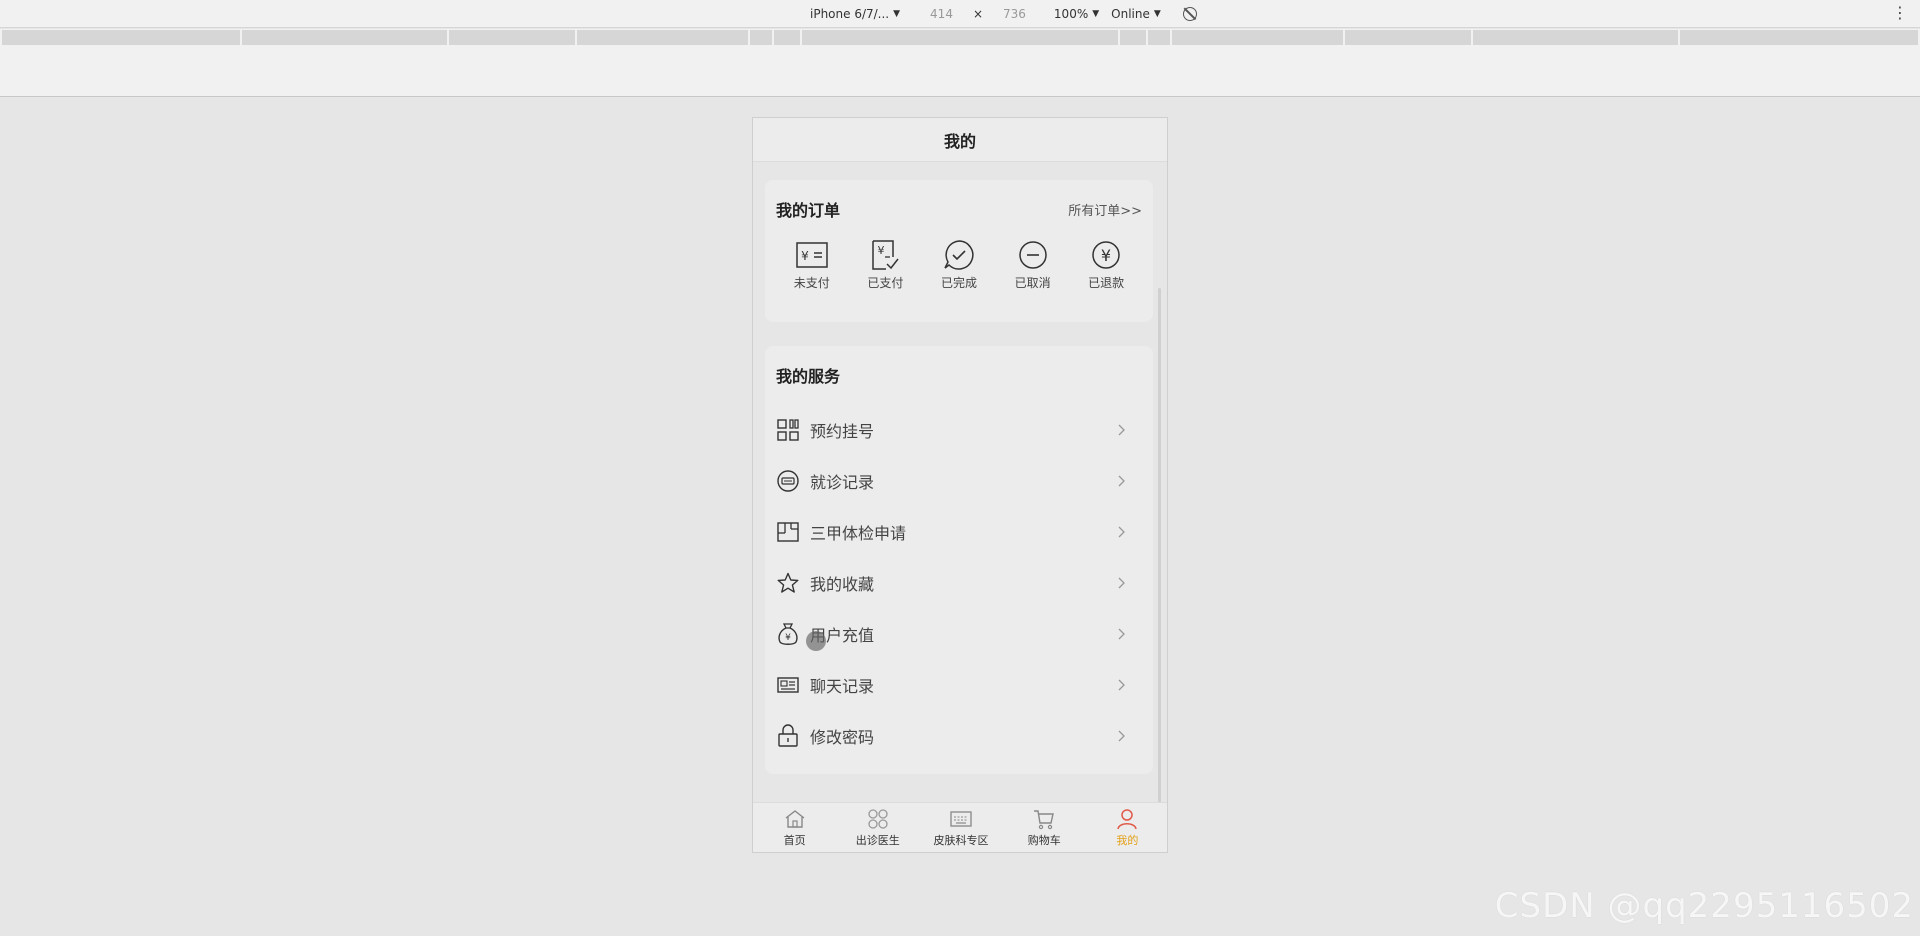 The width and height of the screenshot is (1920, 936). I want to click on watermark: CSDN @qq2295116502, so click(1704, 906).